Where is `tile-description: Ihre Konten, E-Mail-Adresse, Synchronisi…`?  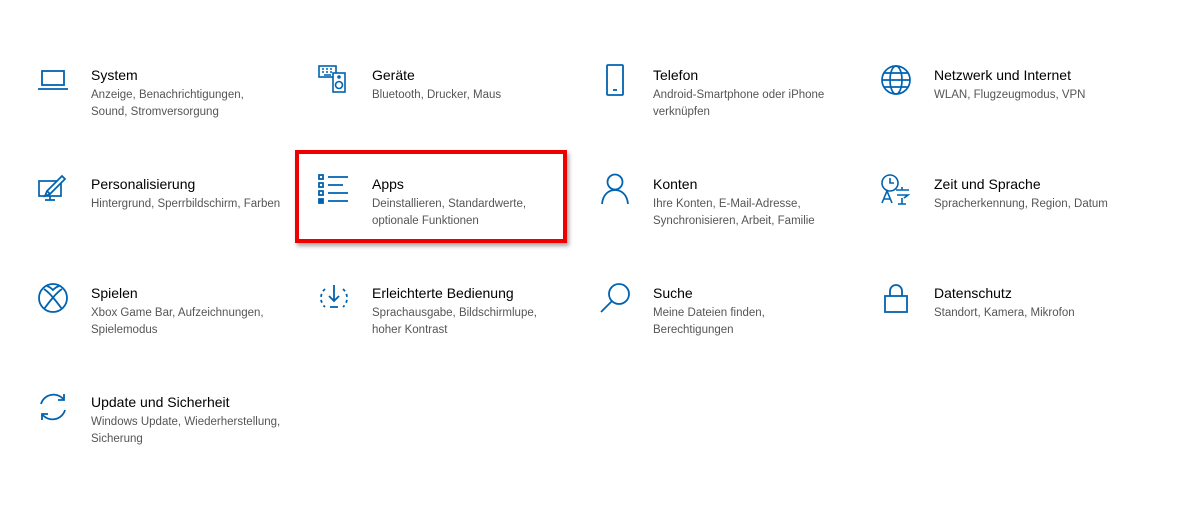 tile-description: Ihre Konten, E-Mail-Adresse, Synchronisi… is located at coordinates (734, 212).